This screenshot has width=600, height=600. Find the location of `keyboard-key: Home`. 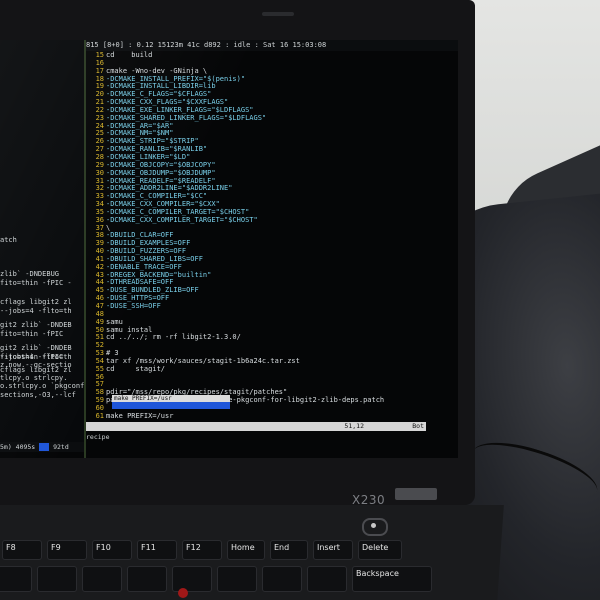

keyboard-key: Home is located at coordinates (246, 550).